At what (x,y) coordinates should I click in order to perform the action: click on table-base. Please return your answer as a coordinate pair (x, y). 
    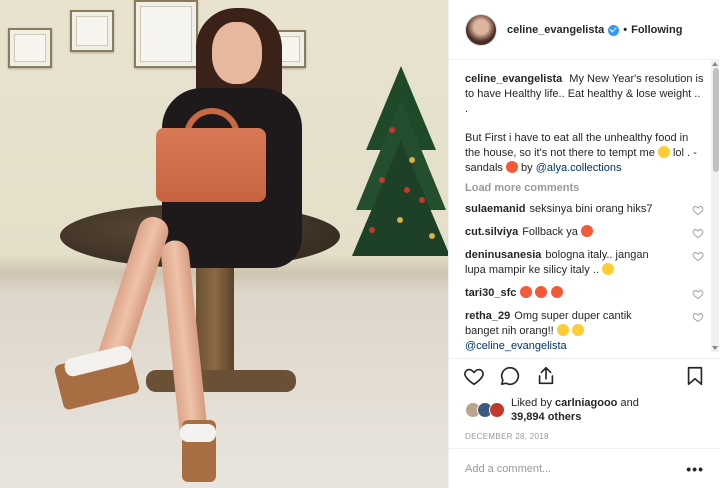
    Looking at the image, I should click on (221, 381).